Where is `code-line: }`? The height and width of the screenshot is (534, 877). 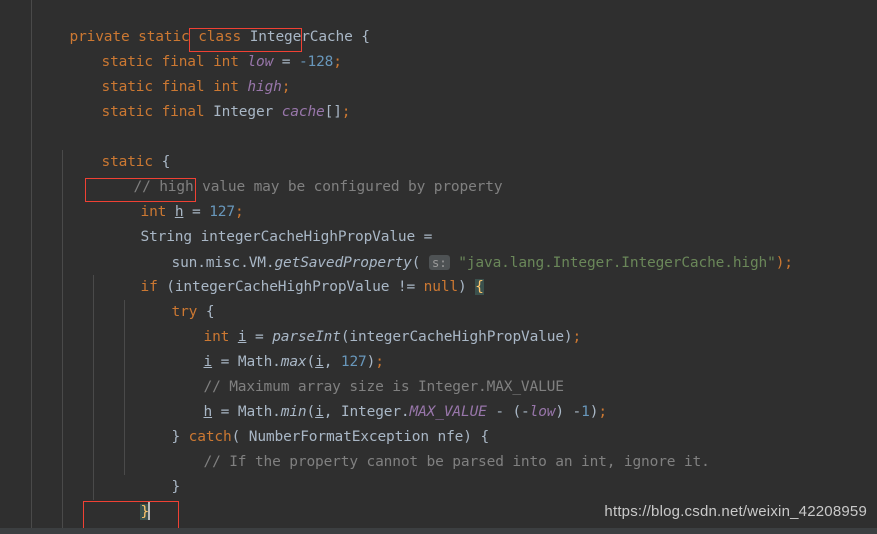 code-line: } is located at coordinates (438, 472).